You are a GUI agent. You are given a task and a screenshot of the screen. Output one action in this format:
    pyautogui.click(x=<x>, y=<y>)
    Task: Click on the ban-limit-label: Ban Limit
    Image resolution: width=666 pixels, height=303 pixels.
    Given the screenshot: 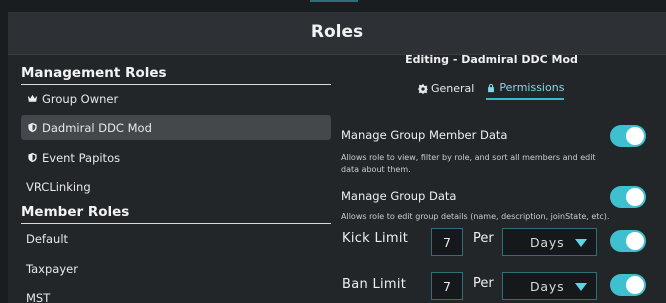 What is the action you would take?
    pyautogui.click(x=374, y=284)
    